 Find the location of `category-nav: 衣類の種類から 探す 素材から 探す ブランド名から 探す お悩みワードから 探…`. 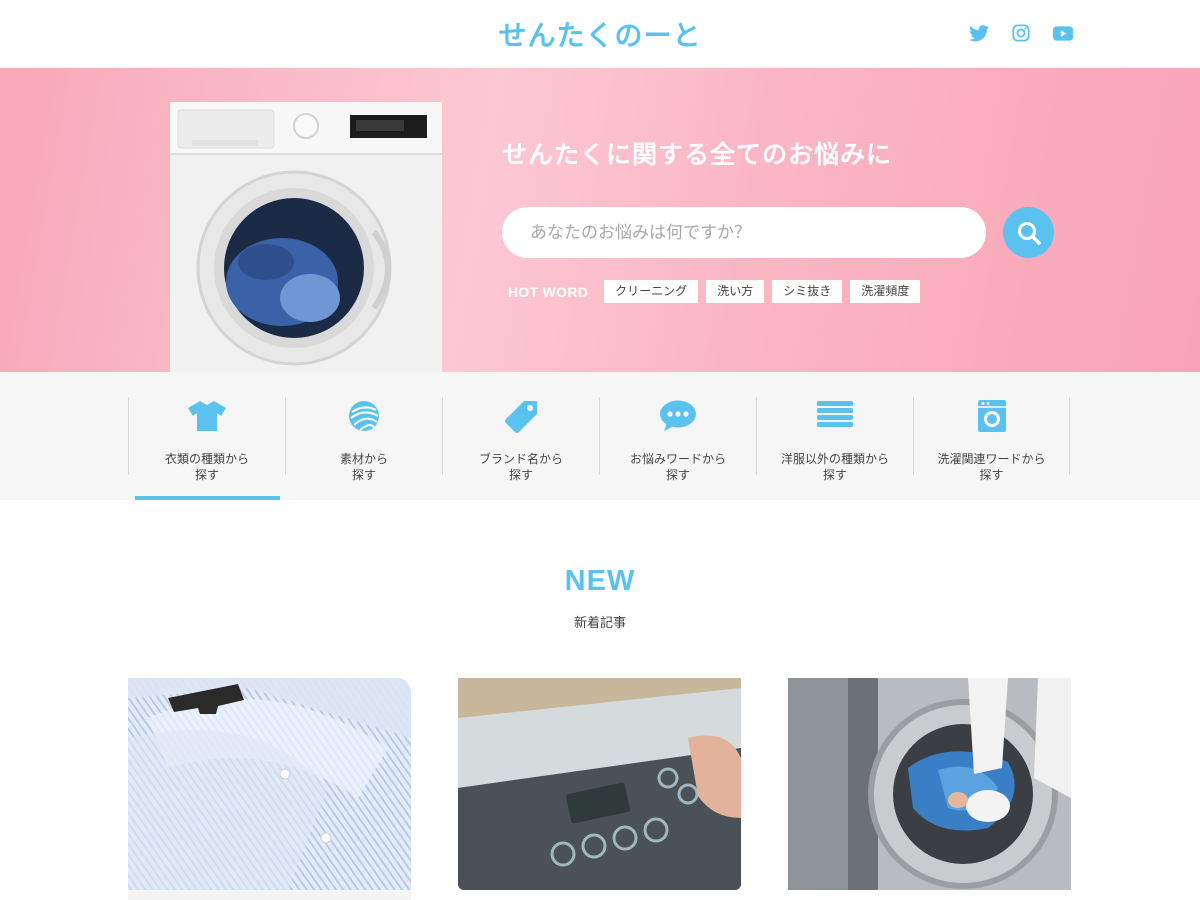

category-nav: 衣類の種類から 探す 素材から 探す ブランド名から 探す お悩みワードから 探… is located at coordinates (600, 436).